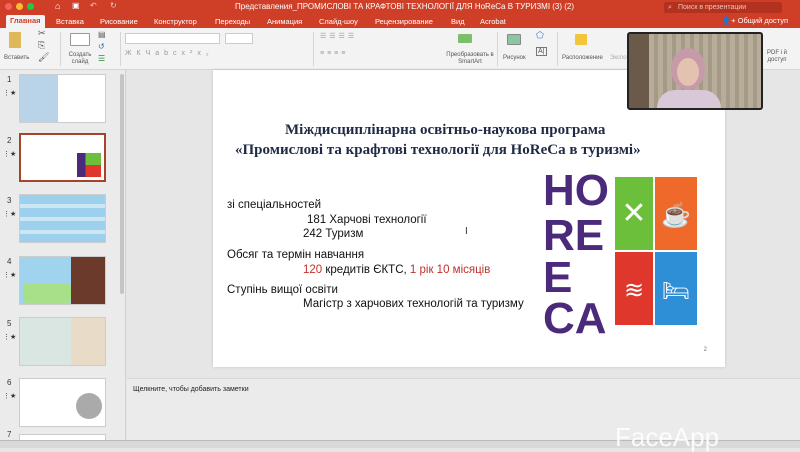 The image size is (800, 452). I want to click on export-button: Экспо, so click(618, 58).